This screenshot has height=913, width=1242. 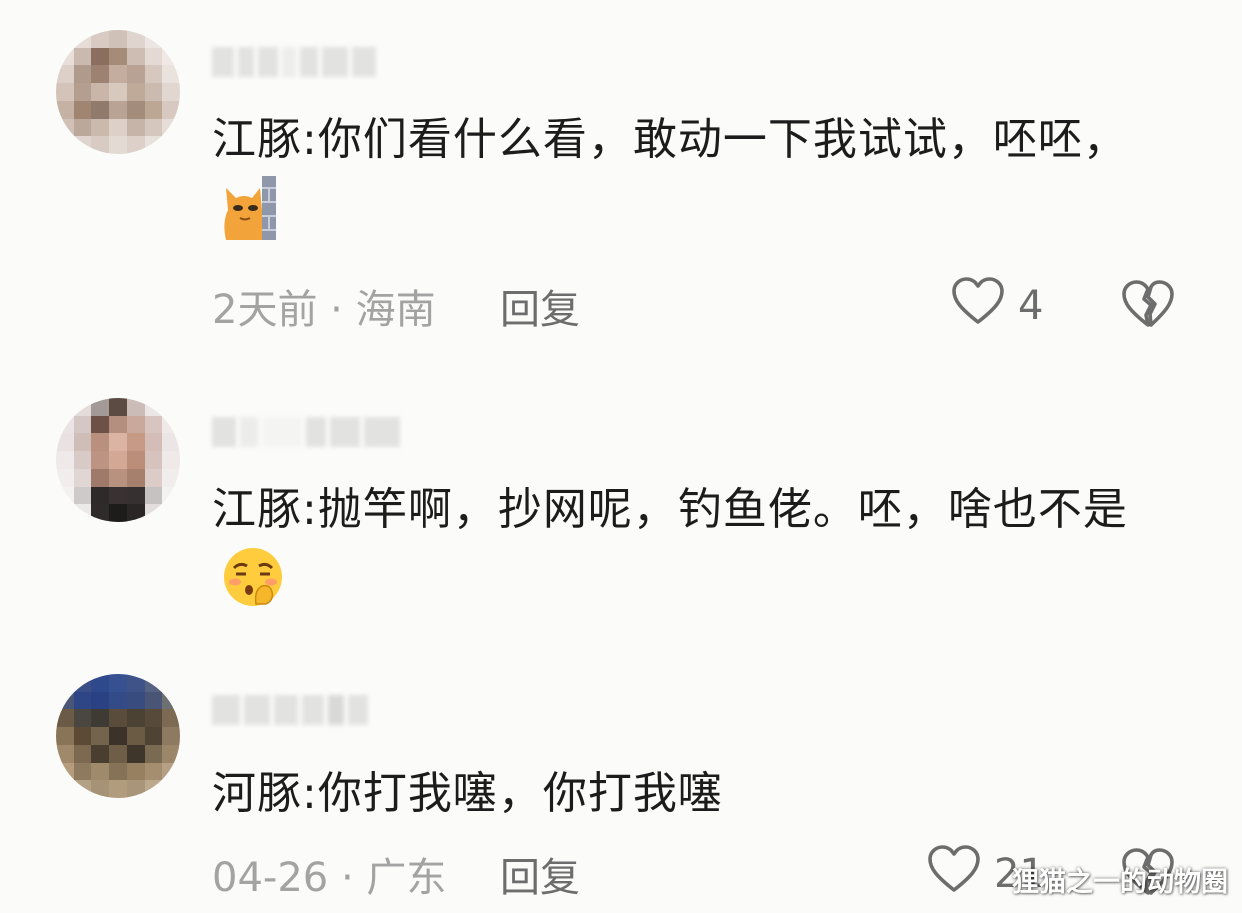 I want to click on watermark: 狸猫之一的动物圈, so click(x=1120, y=882).